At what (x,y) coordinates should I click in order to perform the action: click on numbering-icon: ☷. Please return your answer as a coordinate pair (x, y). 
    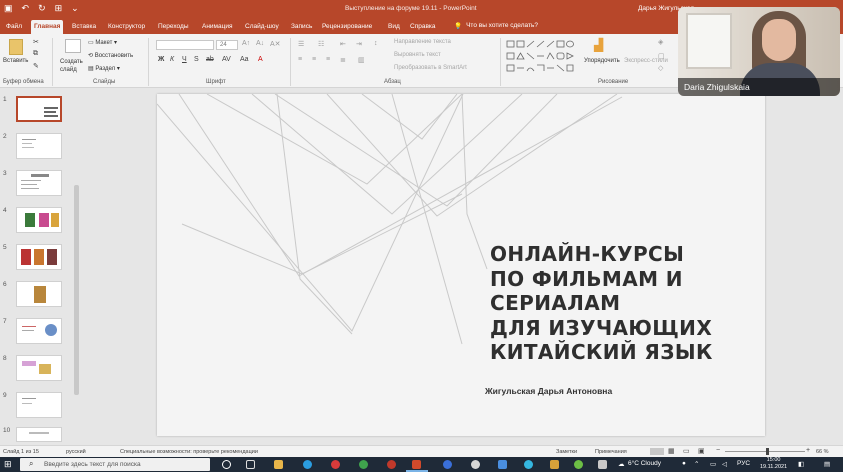
    Looking at the image, I should click on (321, 44).